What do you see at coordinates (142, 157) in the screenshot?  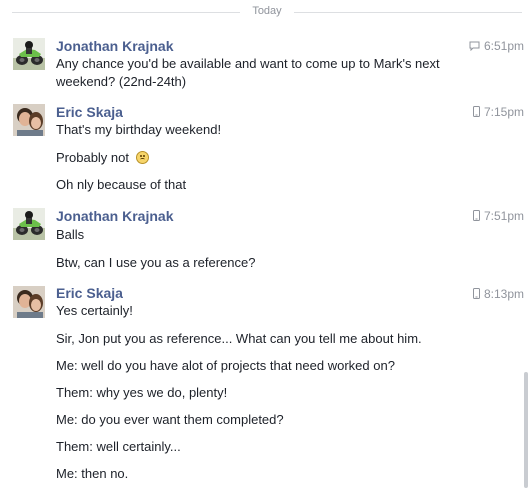 I see `frown-emoji-icon` at bounding box center [142, 157].